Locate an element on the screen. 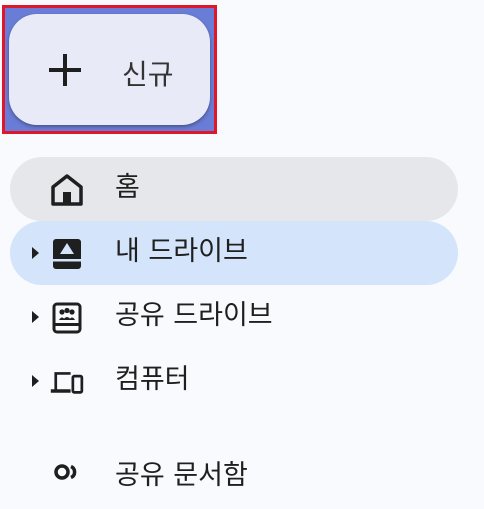  sidebar-item-shared-drives: 공유 드라이브 is located at coordinates (234, 317).